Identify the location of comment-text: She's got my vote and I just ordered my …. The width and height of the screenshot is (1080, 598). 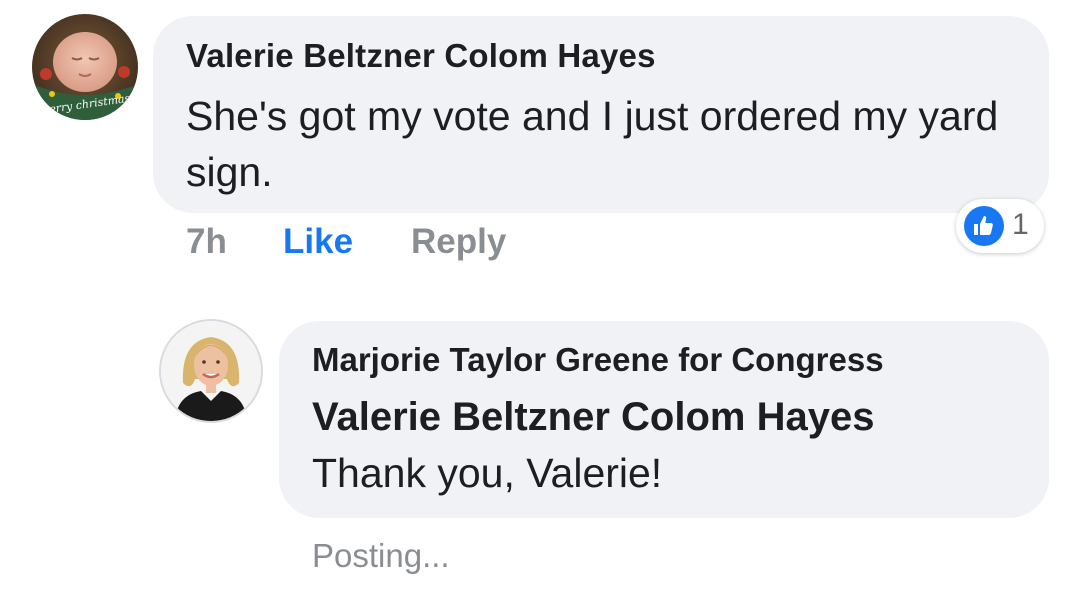
(592, 144).